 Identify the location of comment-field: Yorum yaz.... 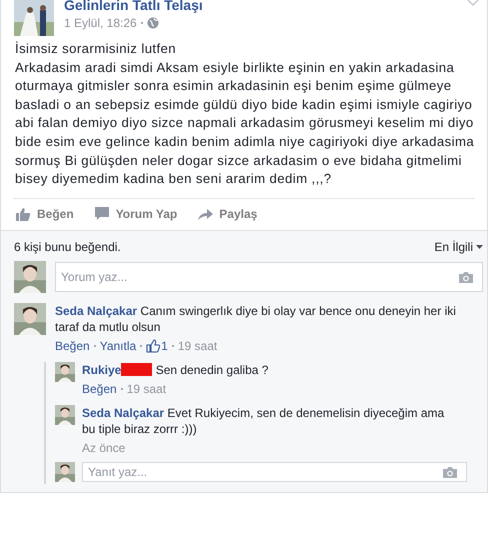
(269, 277).